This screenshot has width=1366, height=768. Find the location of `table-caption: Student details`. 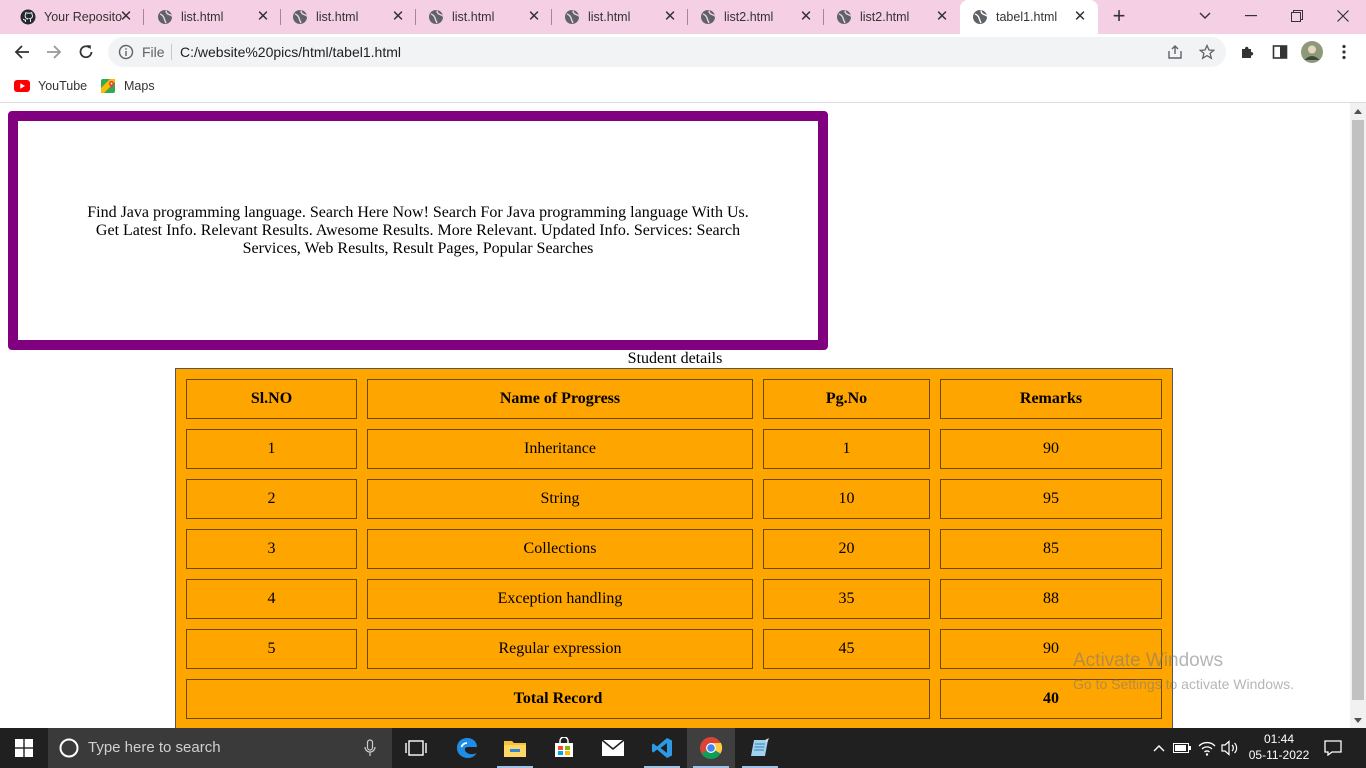

table-caption: Student details is located at coordinates (675, 358).